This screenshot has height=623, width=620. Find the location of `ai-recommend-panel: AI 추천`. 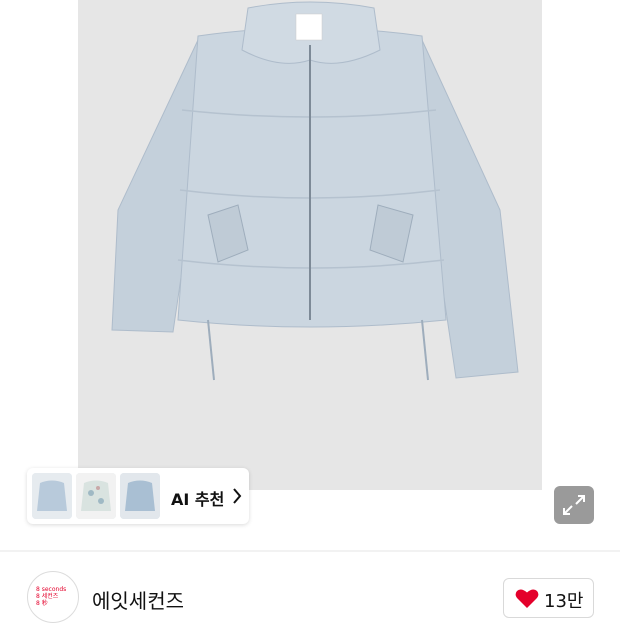

ai-recommend-panel: AI 추천 is located at coordinates (138, 496).